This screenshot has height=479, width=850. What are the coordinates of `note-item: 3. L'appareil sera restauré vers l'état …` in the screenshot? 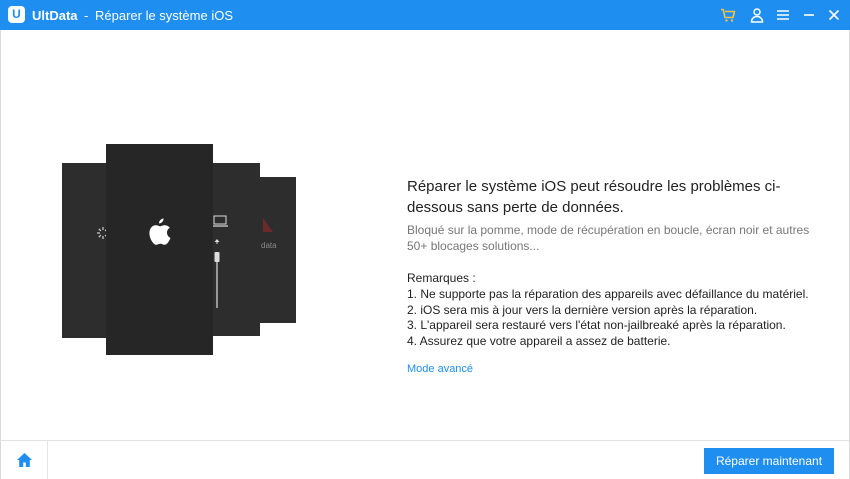 It's located at (596, 325).